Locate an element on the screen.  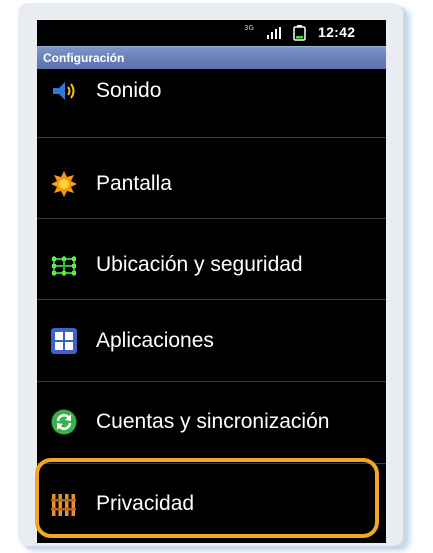
menu-item-sonido: Sonido is located at coordinates (211, 91).